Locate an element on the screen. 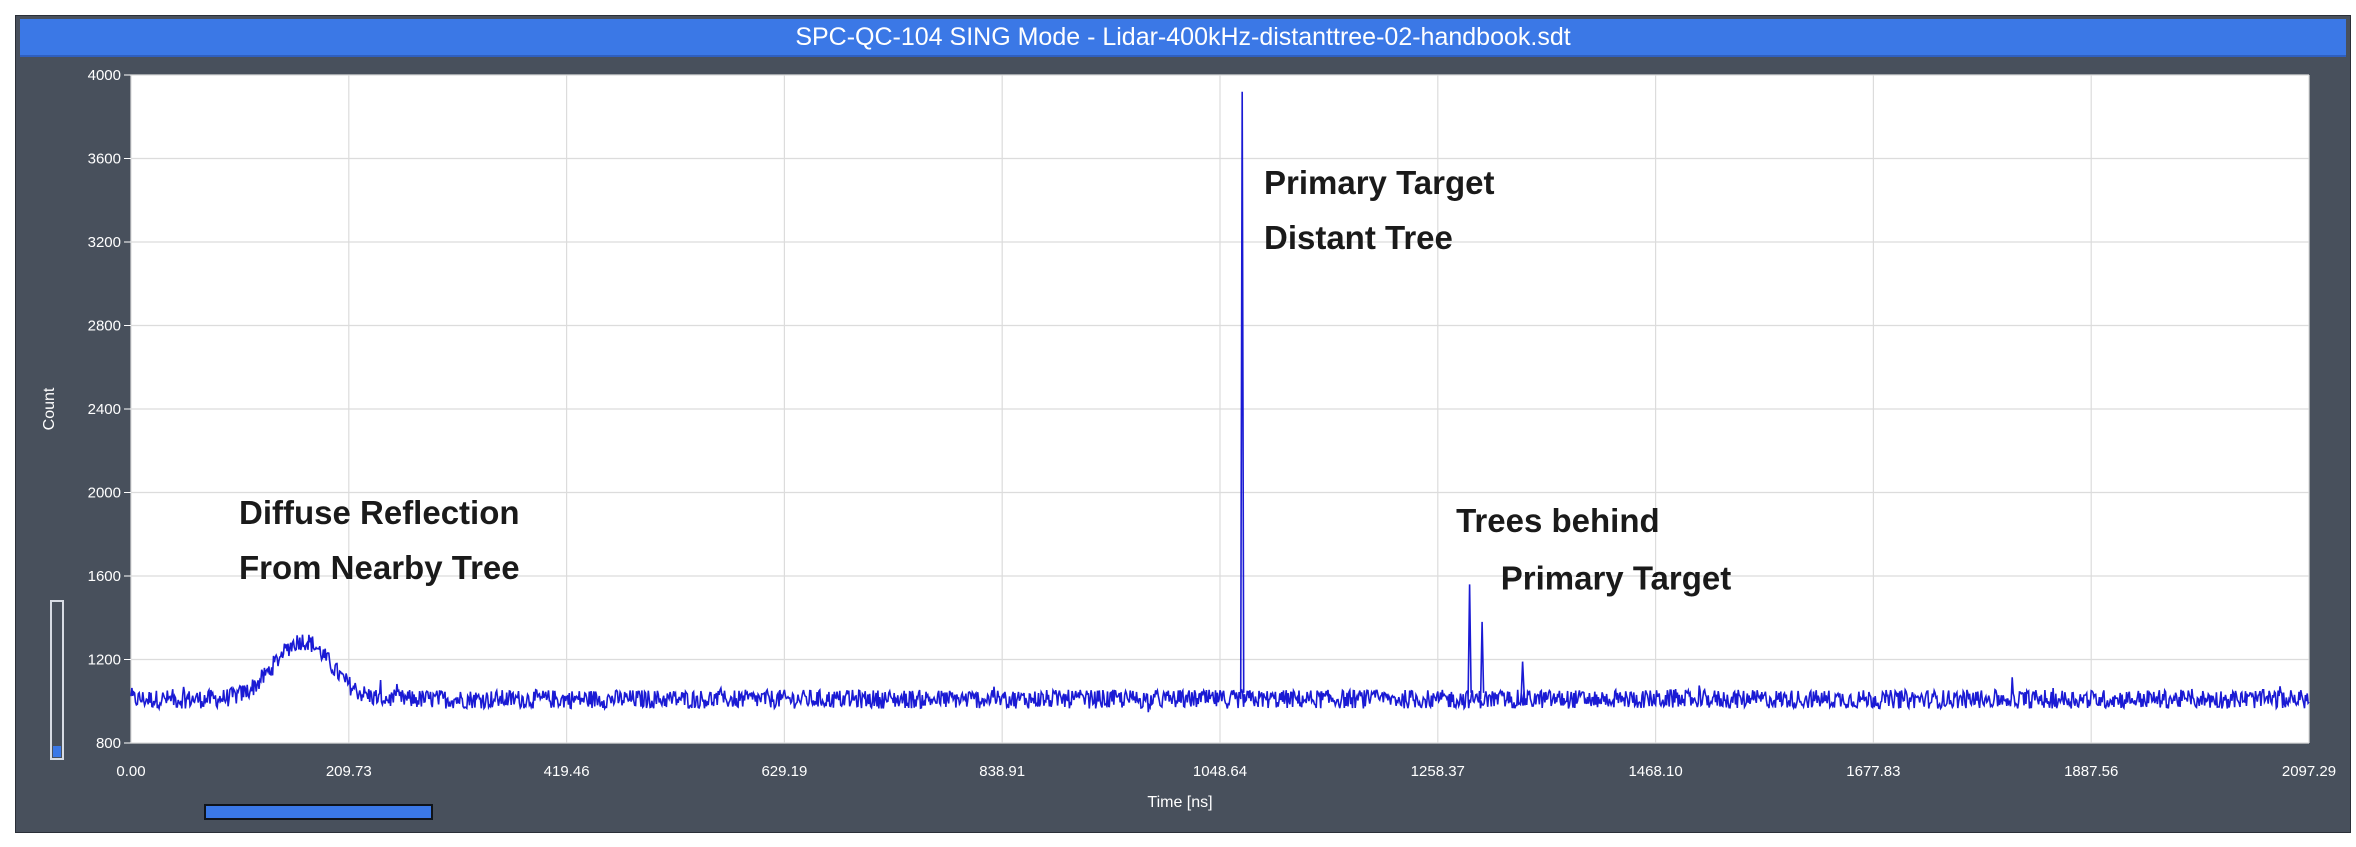 This screenshot has width=2356, height=847. annotation-text: Diffuse Reflection is located at coordinates (379, 512).